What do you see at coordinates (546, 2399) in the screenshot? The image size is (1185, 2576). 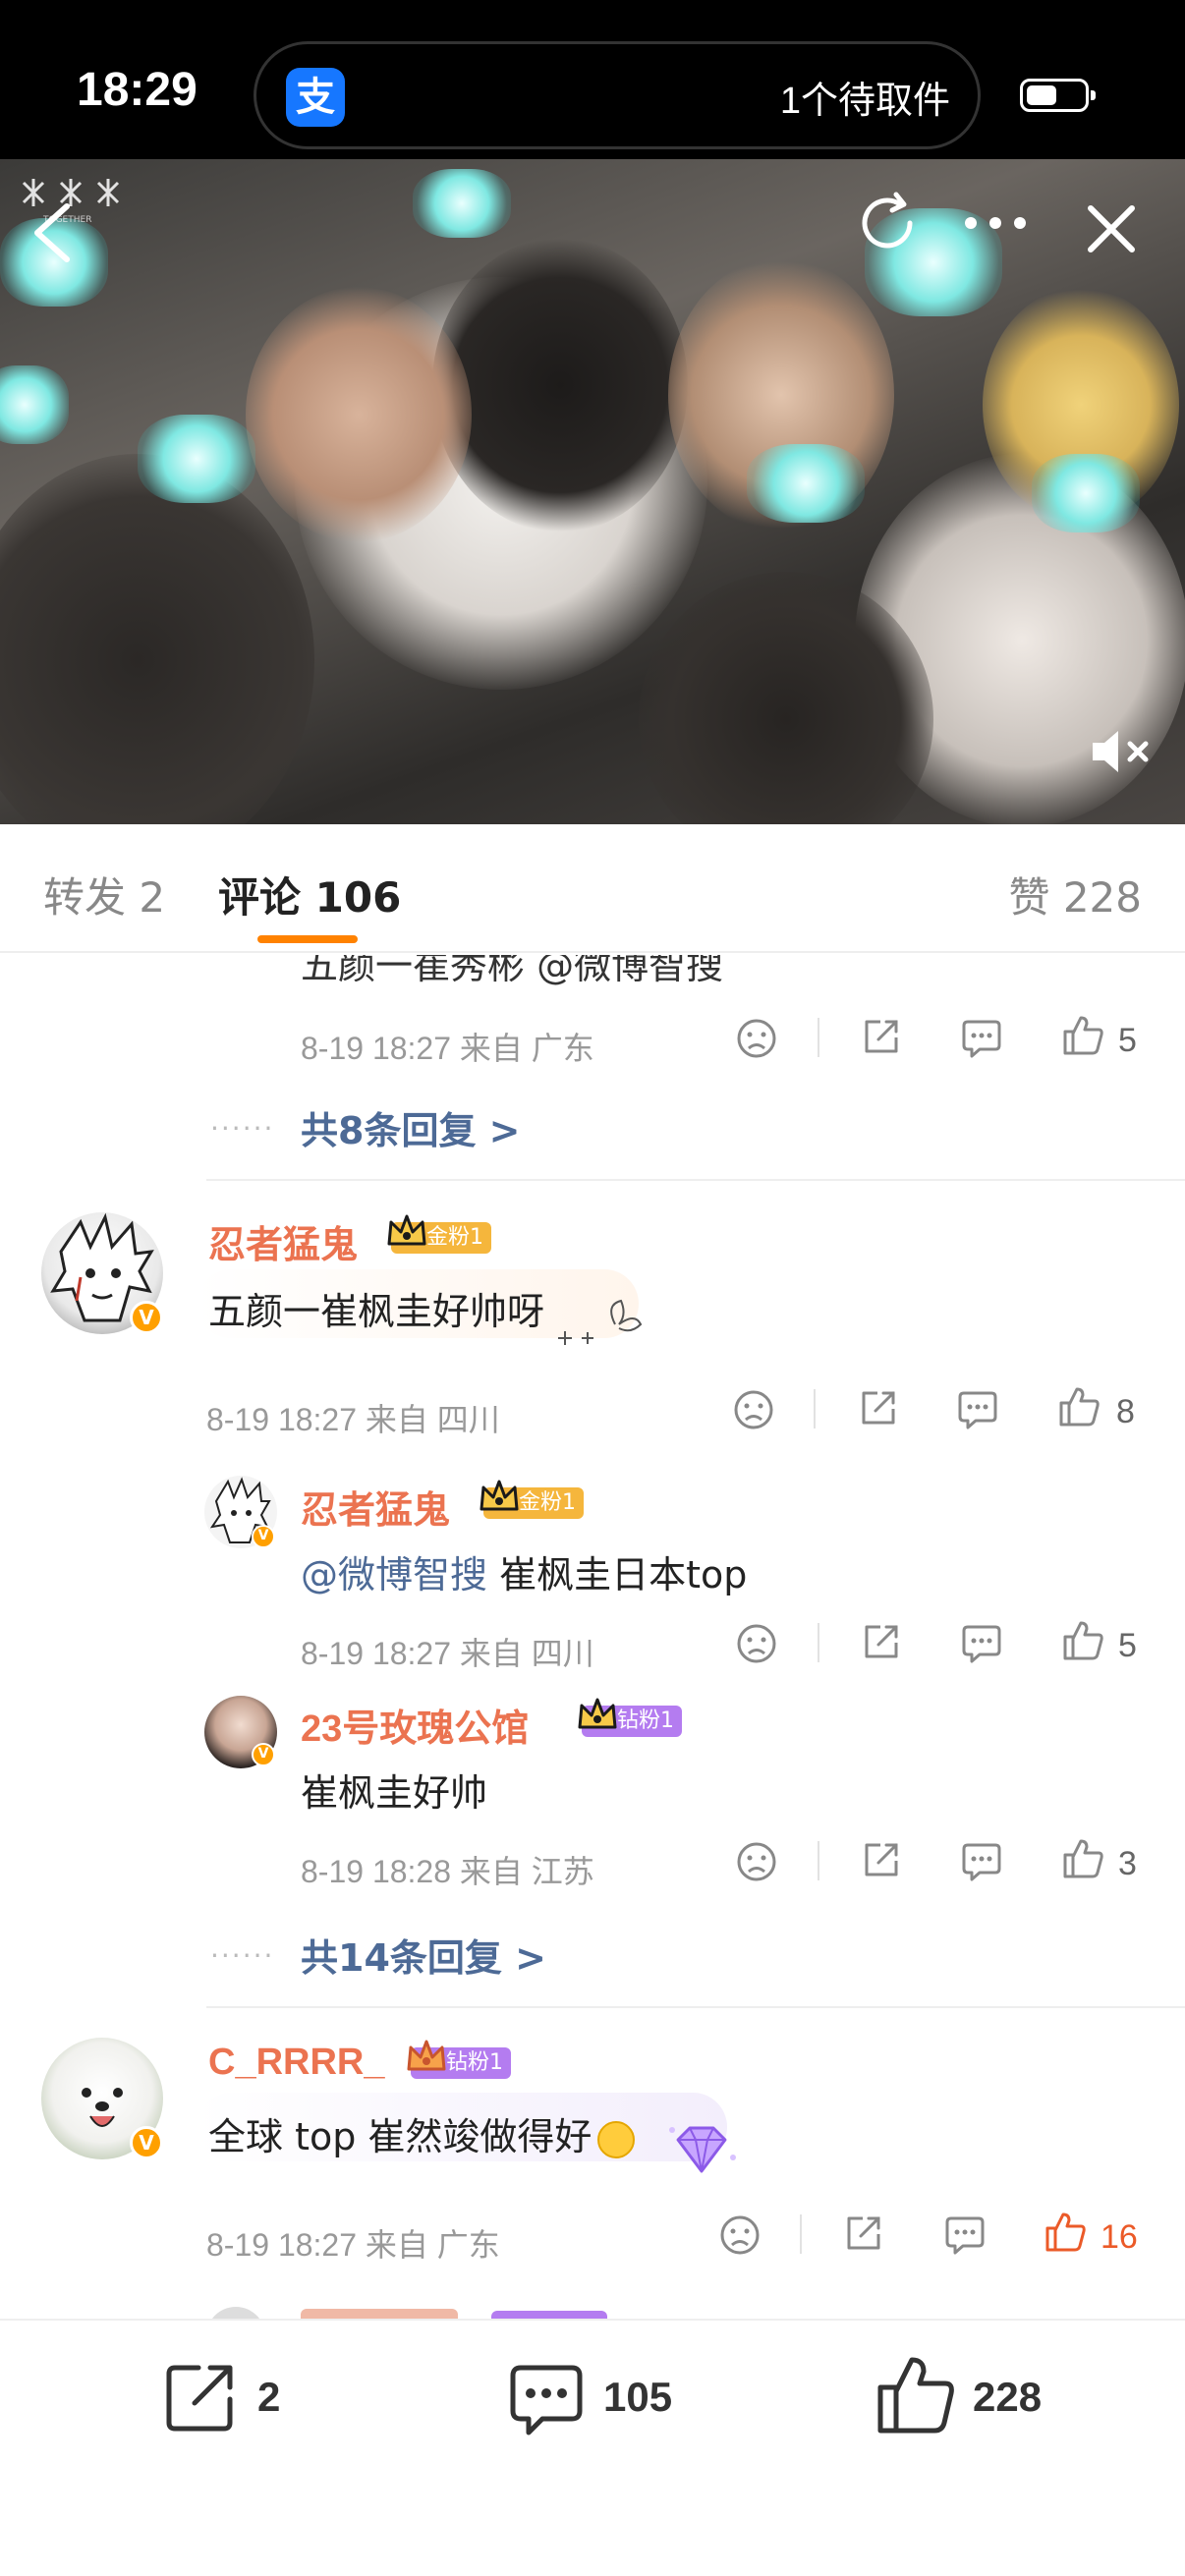 I see `comment-button-icon` at bounding box center [546, 2399].